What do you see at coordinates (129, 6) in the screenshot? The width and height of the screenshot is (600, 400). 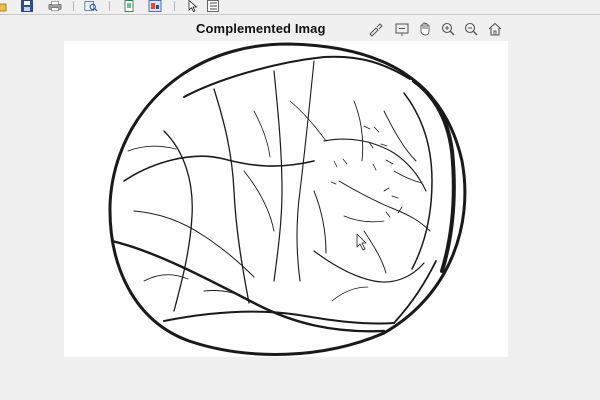 I see `copy-figure-icon` at bounding box center [129, 6].